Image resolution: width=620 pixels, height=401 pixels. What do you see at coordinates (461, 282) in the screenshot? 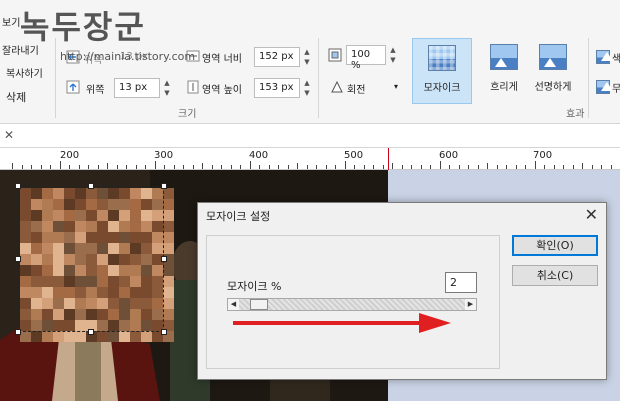
I see `mosaic-percent-input: 2` at bounding box center [461, 282].